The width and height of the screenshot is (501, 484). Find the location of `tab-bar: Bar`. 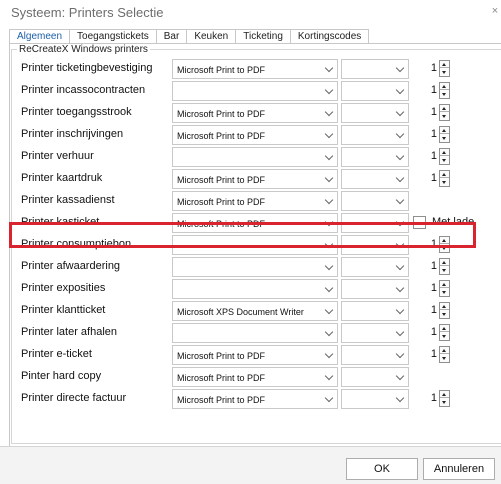

tab-bar: Bar is located at coordinates (171, 36).